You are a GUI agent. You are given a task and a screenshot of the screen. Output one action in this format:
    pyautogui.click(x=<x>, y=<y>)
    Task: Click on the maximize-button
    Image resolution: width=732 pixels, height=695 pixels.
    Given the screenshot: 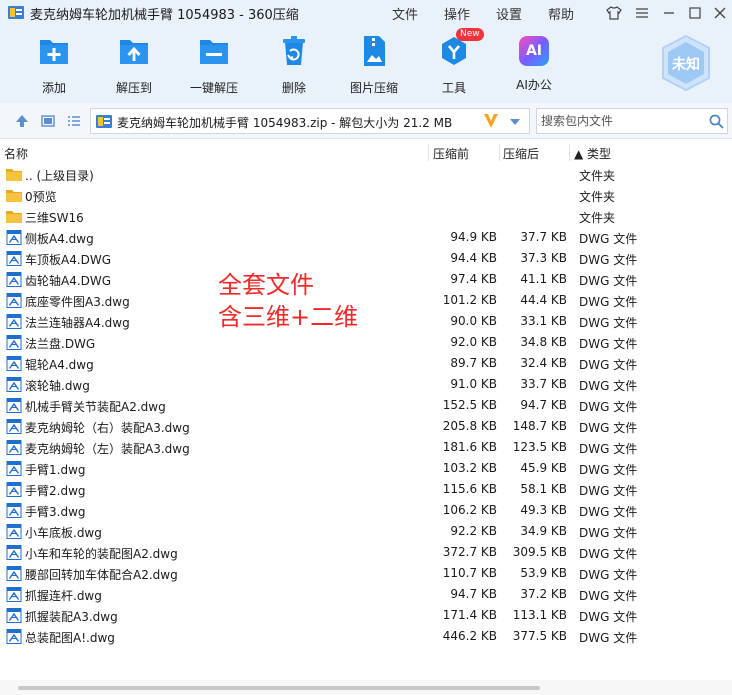 What is the action you would take?
    pyautogui.click(x=695, y=13)
    